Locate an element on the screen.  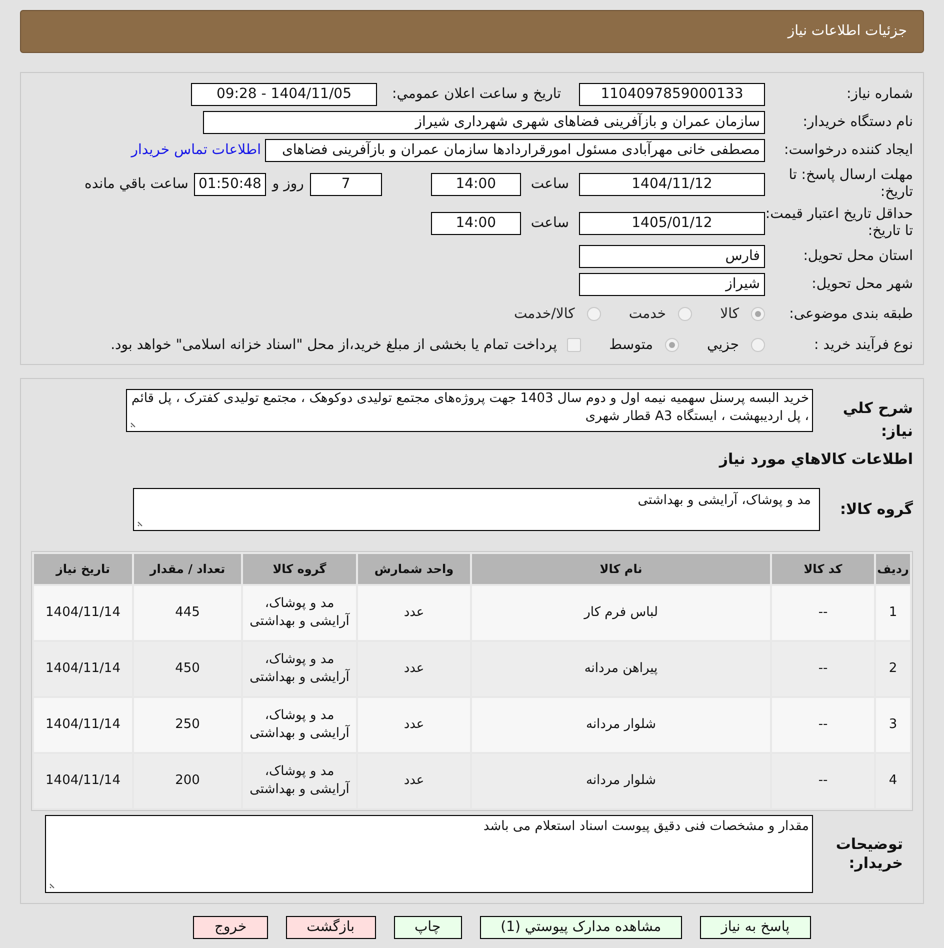
field-label: مهلت ارسال پاسخ: تا تاریخ: is located at coordinates (850, 184).